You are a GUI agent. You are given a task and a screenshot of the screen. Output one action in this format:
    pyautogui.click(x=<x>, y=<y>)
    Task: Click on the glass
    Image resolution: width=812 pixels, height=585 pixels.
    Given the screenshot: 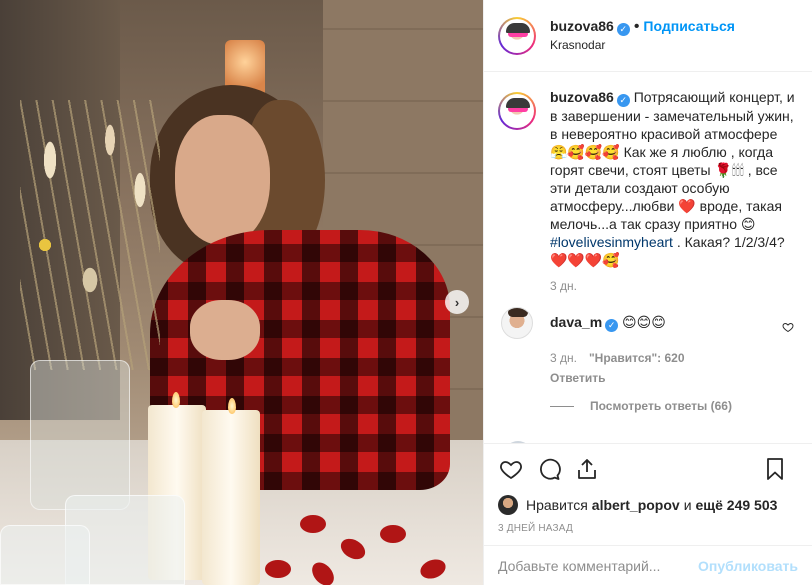 What is the action you would take?
    pyautogui.click(x=45, y=555)
    